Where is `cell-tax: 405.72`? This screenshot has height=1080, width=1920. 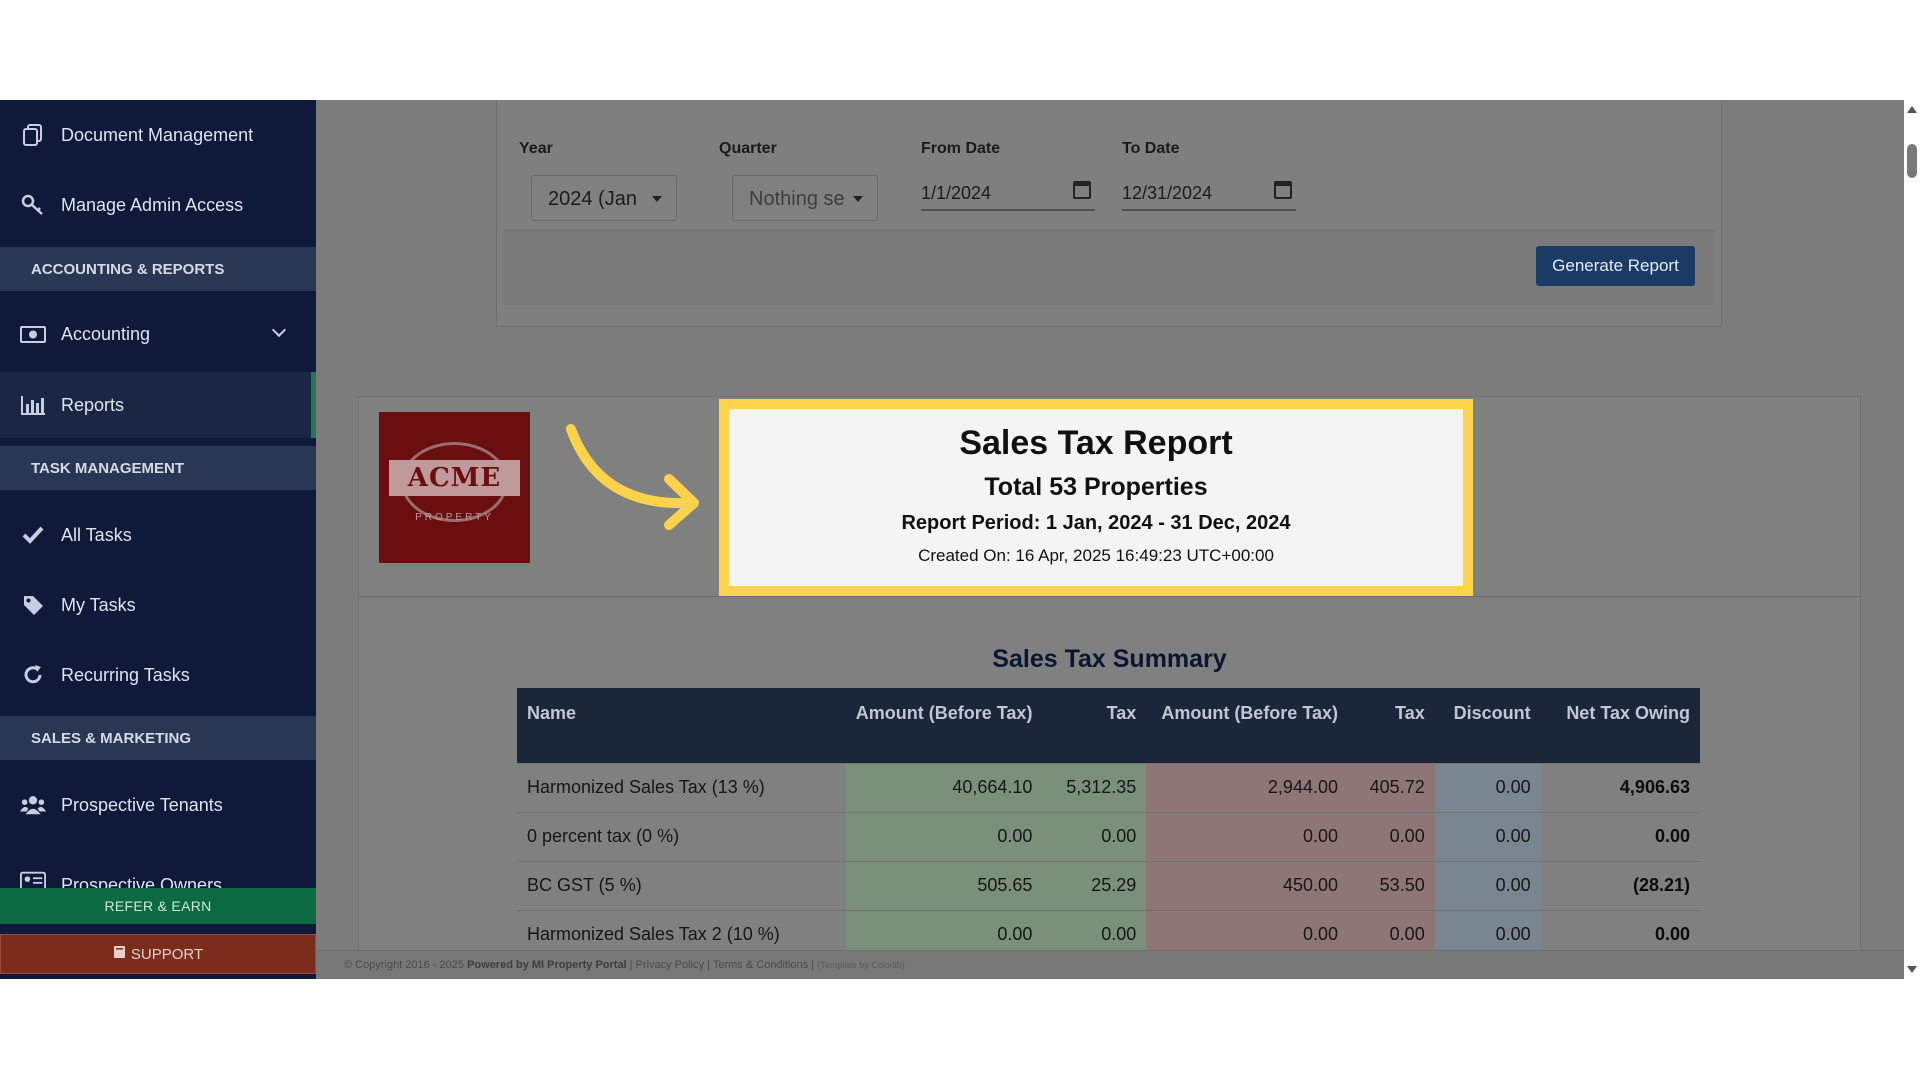 cell-tax: 405.72 is located at coordinates (1391, 787).